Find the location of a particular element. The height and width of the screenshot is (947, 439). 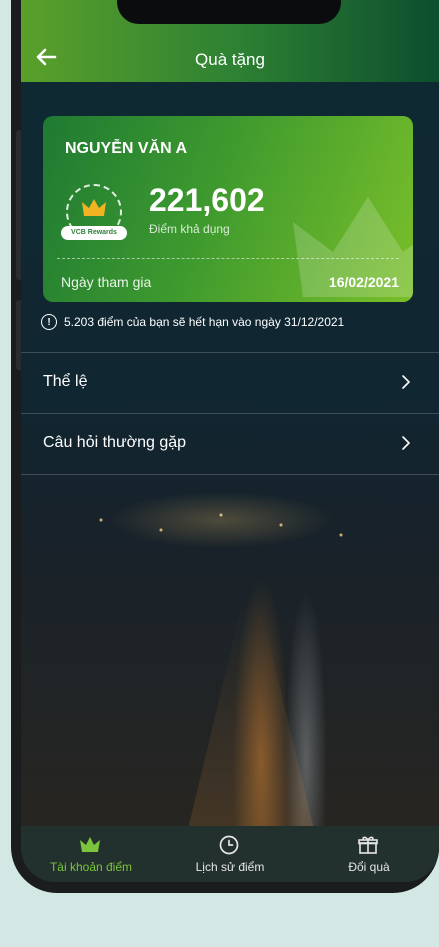

page-title: Quà tặng is located at coordinates (230, 59).